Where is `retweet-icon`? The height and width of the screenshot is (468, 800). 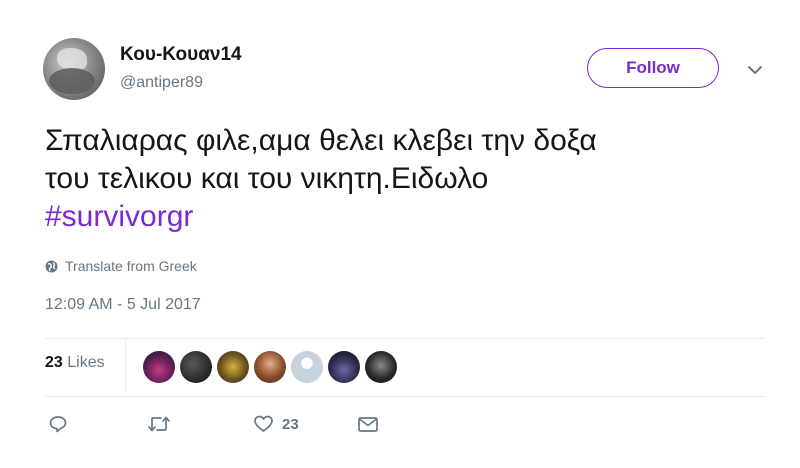
retweet-icon is located at coordinates (159, 424).